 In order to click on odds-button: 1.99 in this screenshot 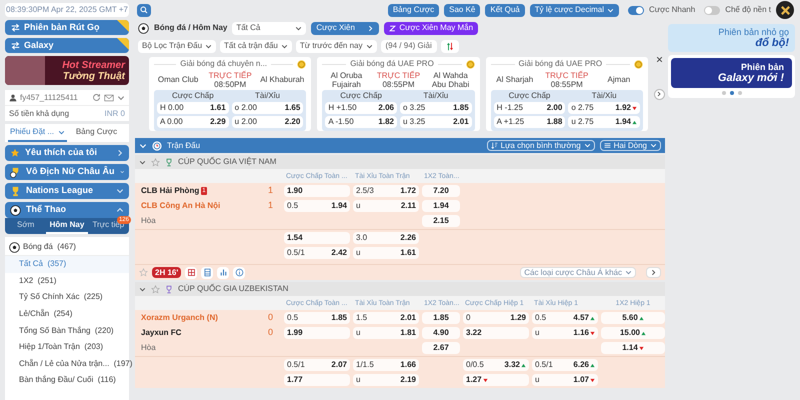, I will do `click(317, 333)`.